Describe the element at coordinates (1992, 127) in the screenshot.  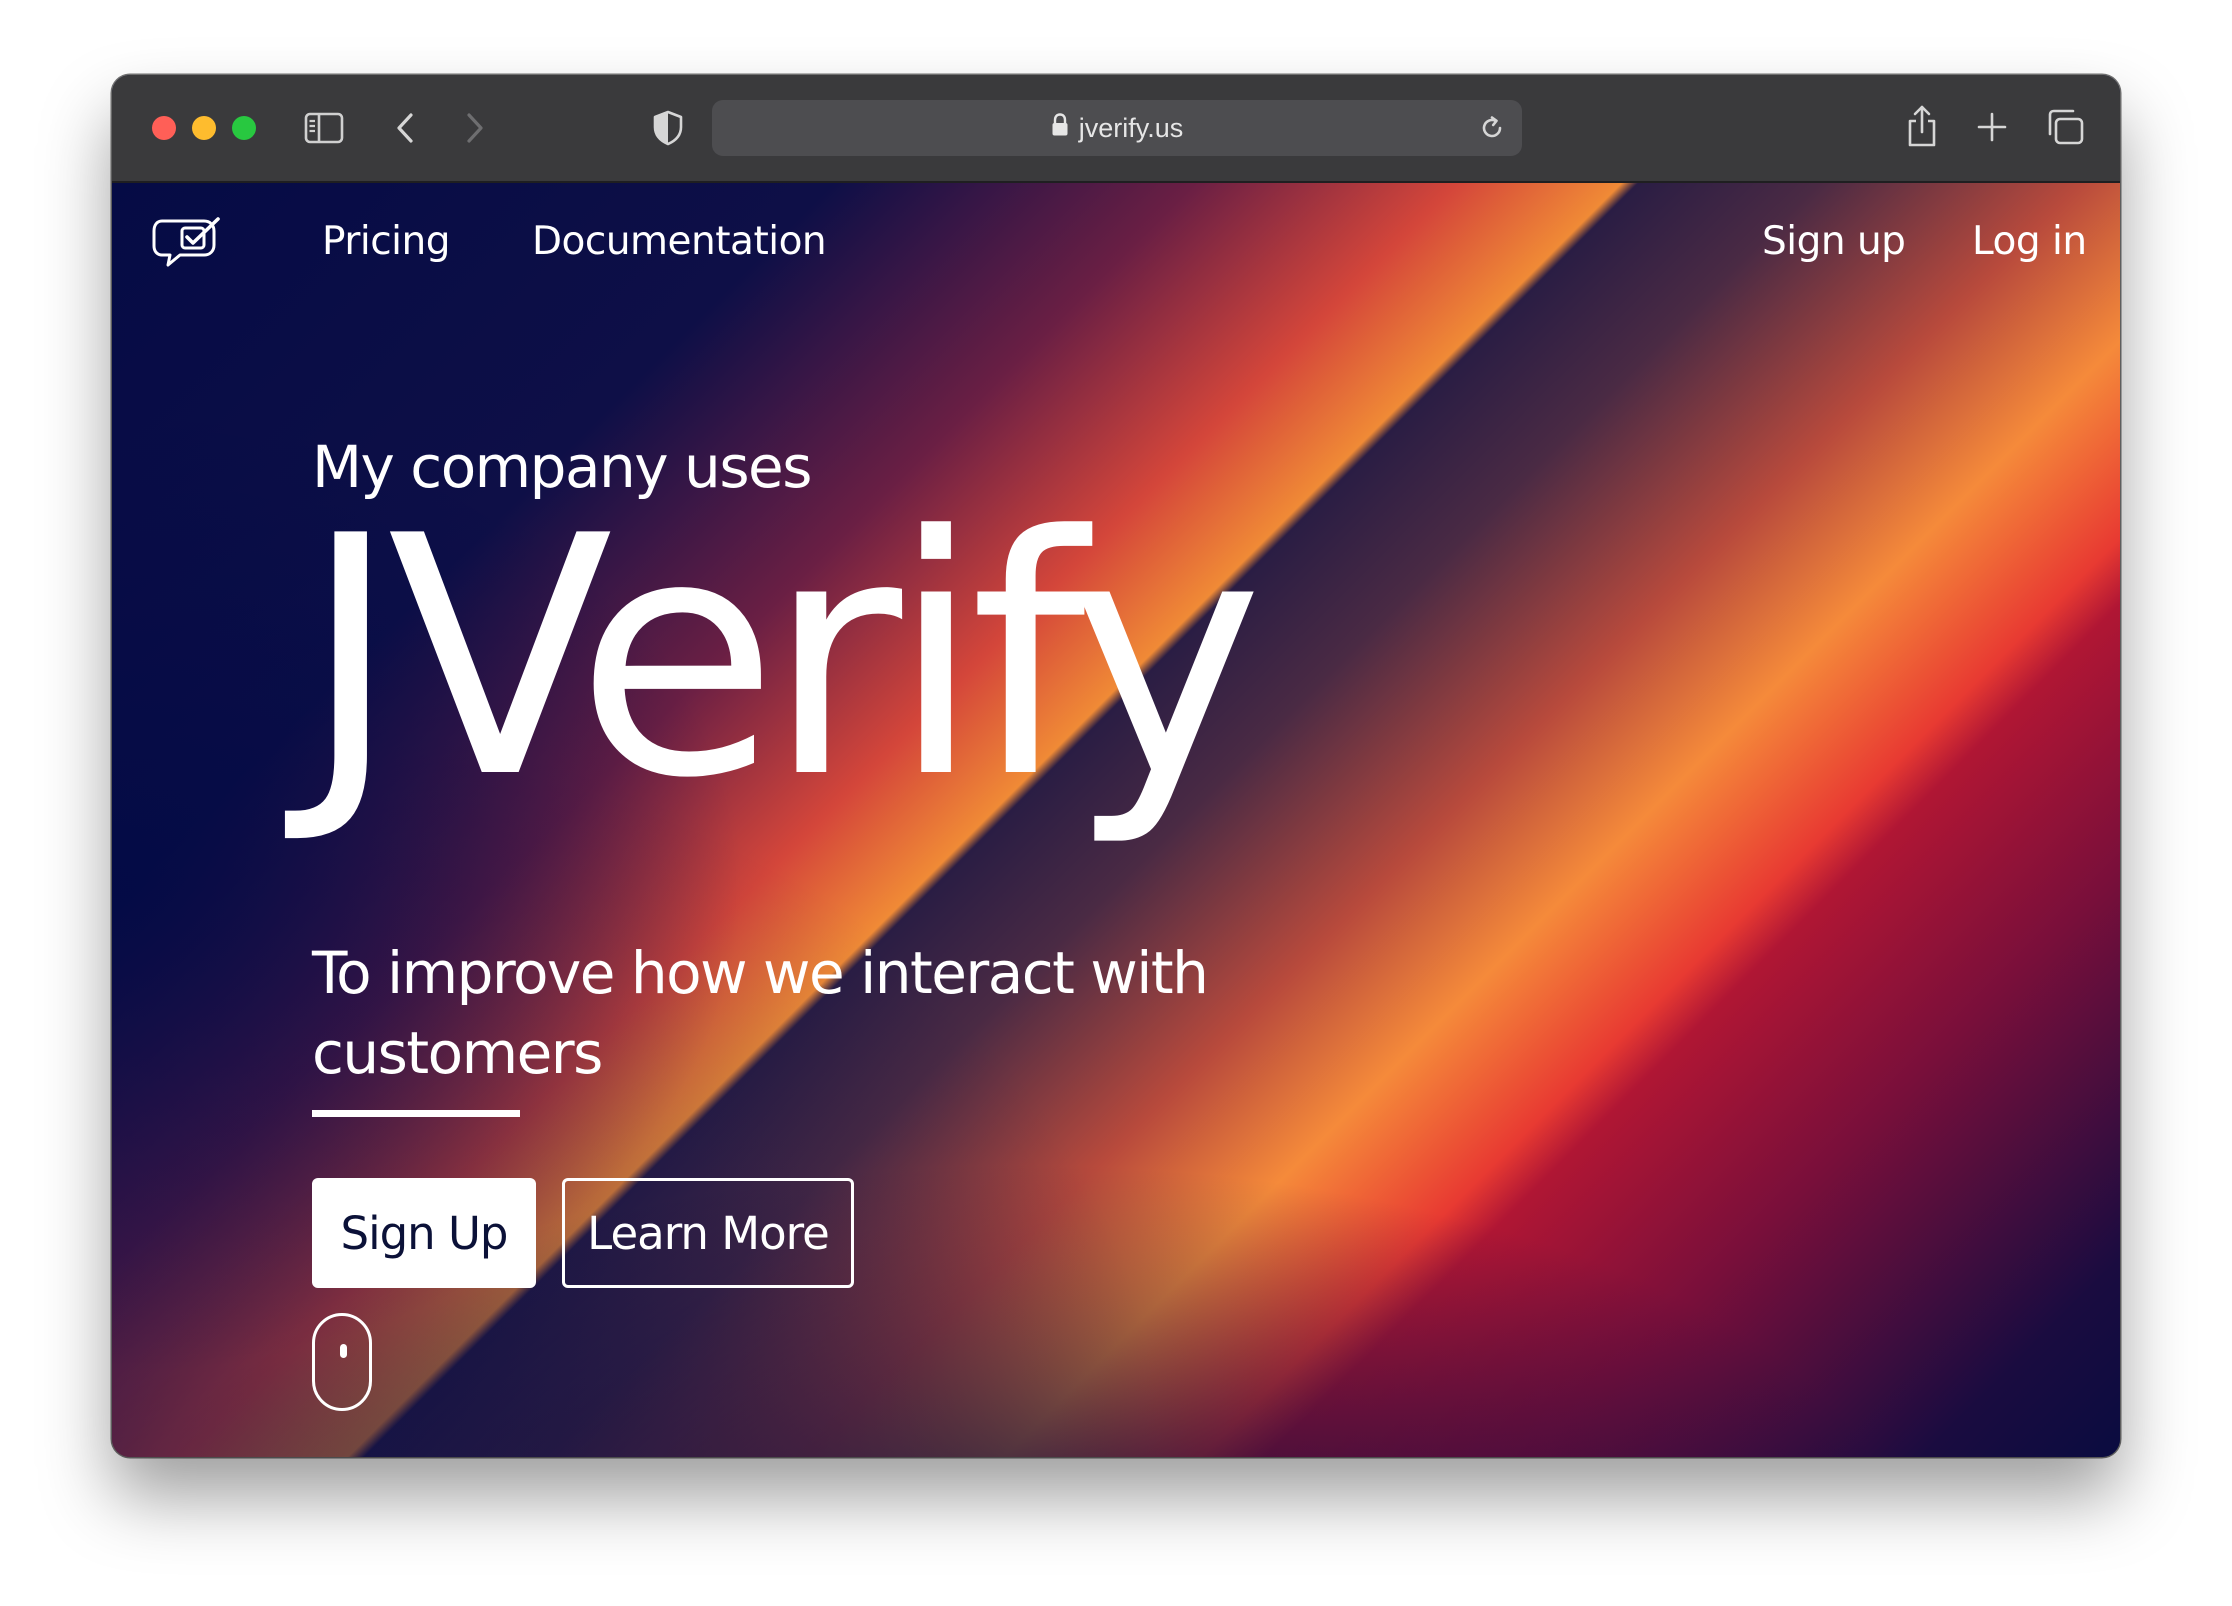
I see `plus-icon` at that location.